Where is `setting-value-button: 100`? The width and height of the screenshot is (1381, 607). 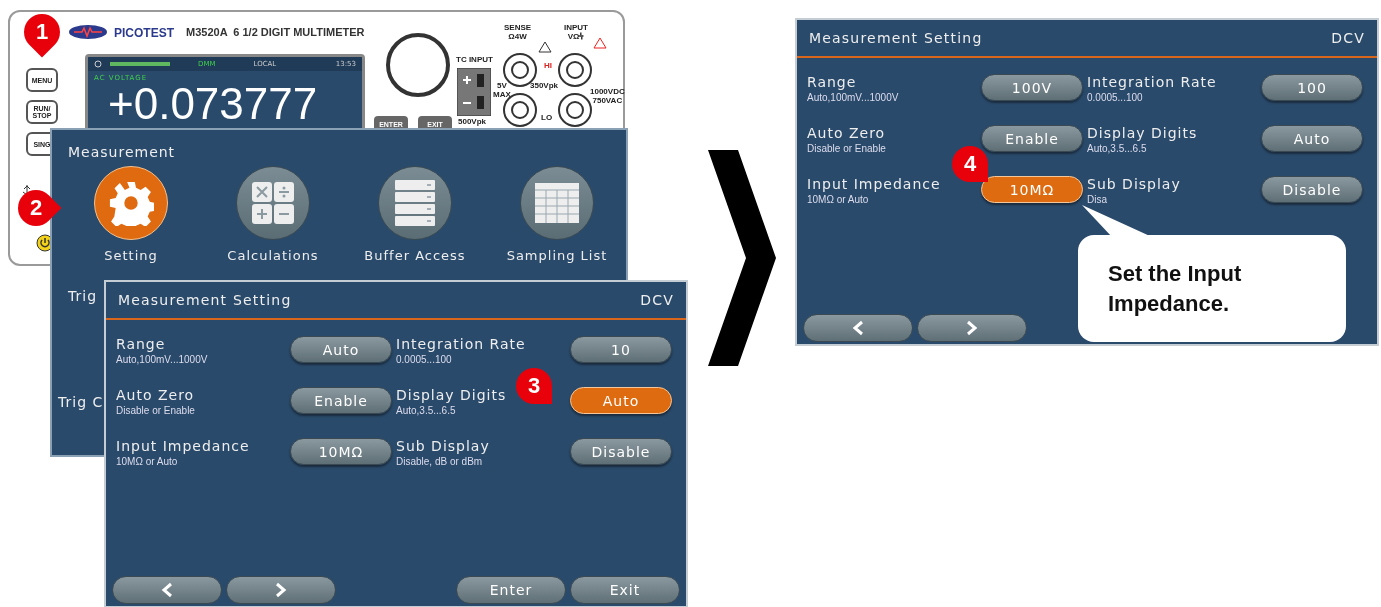 setting-value-button: 100 is located at coordinates (1312, 87).